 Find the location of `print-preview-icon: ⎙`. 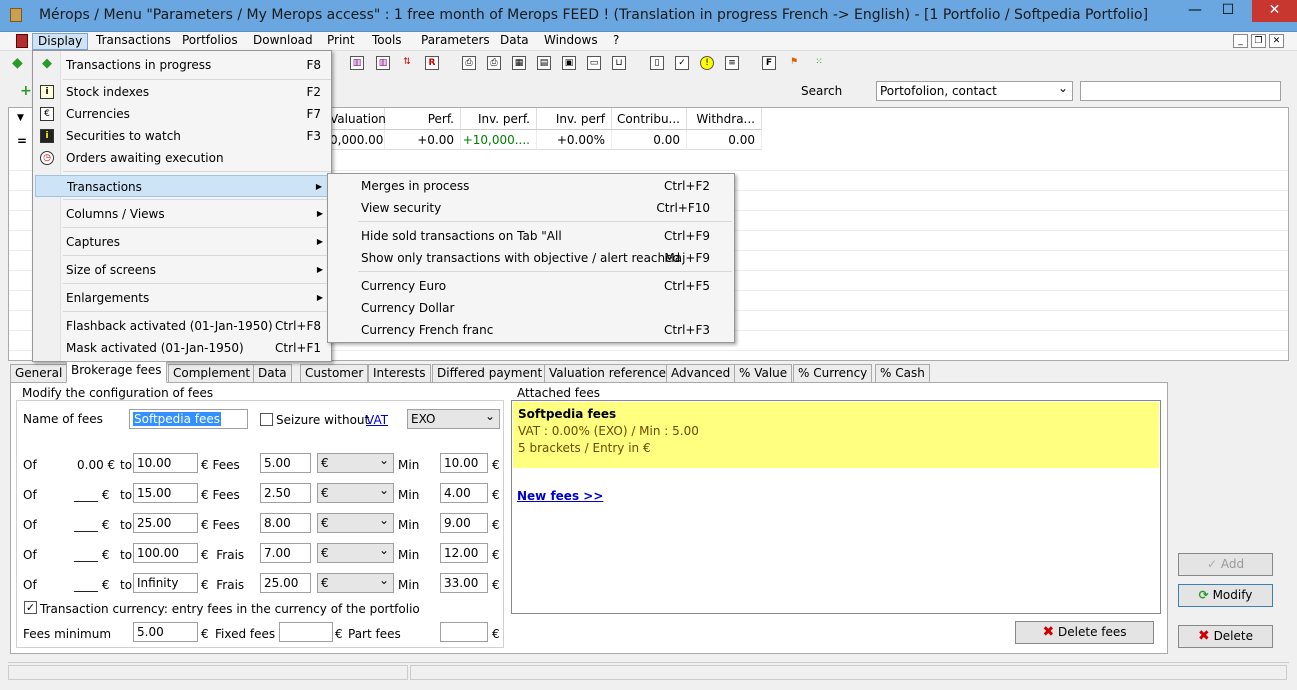

print-preview-icon: ⎙ is located at coordinates (494, 63).